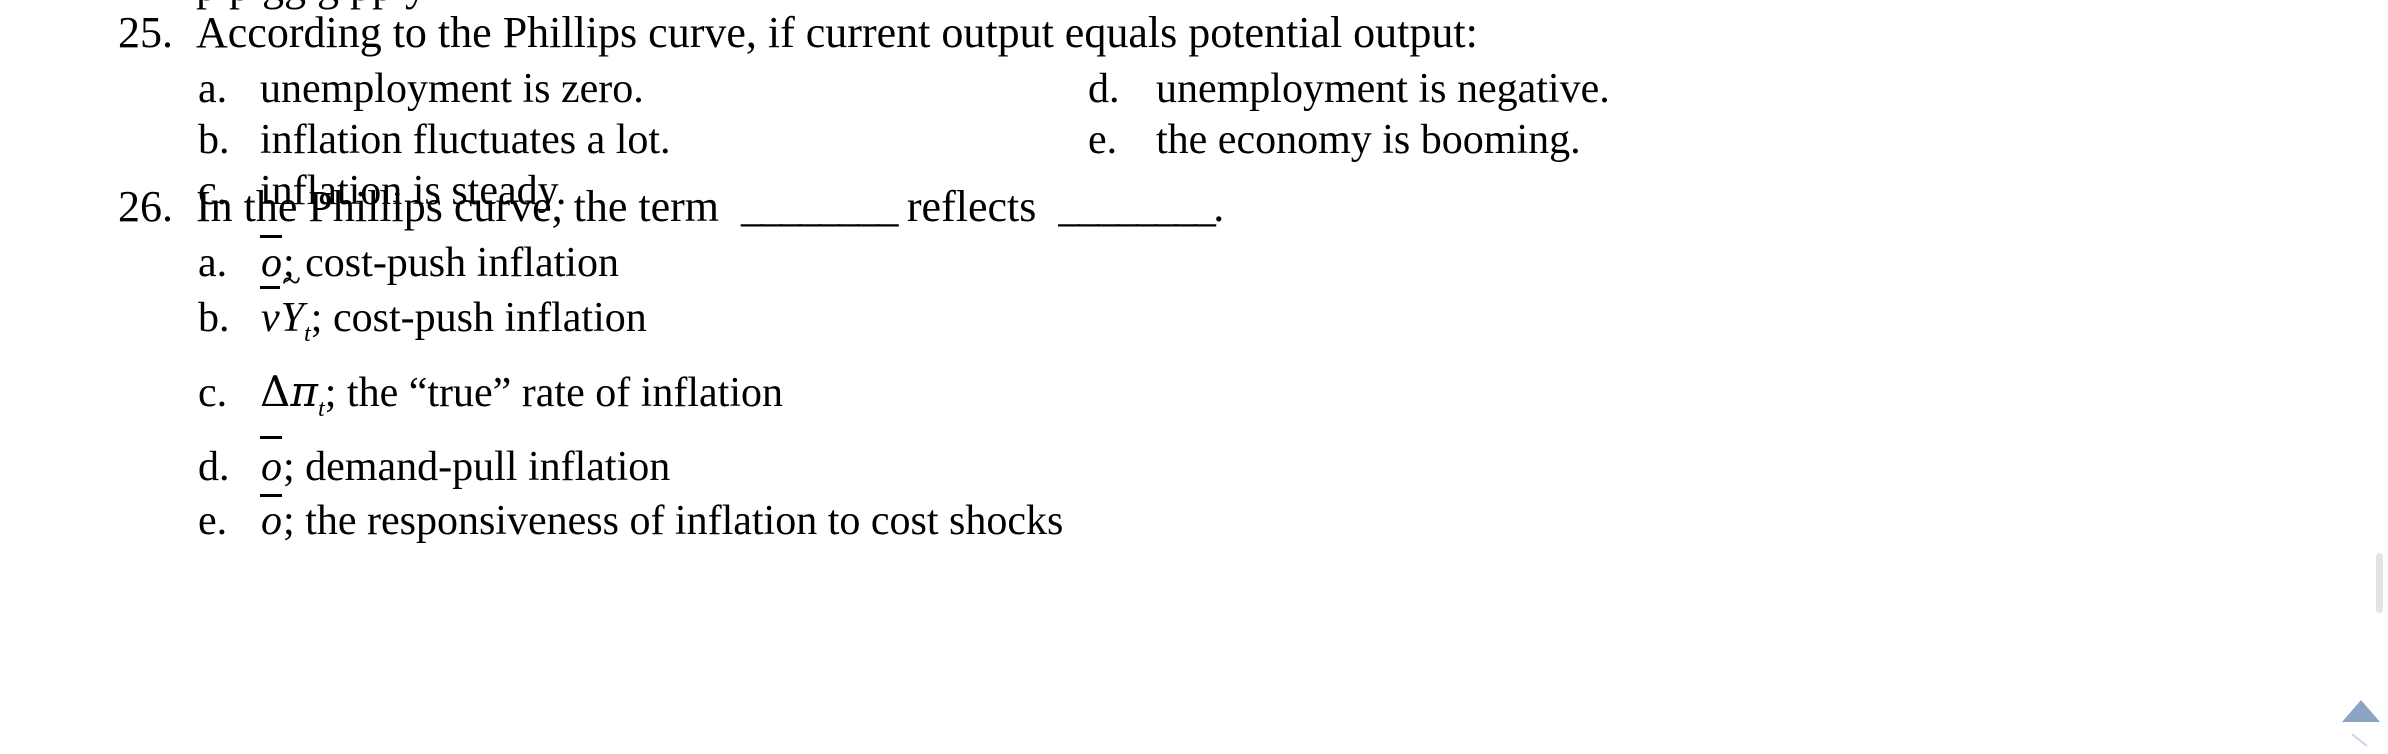 Image resolution: width=2388 pixels, height=754 pixels. What do you see at coordinates (1137, 206) in the screenshot?
I see `blank-2: ________` at bounding box center [1137, 206].